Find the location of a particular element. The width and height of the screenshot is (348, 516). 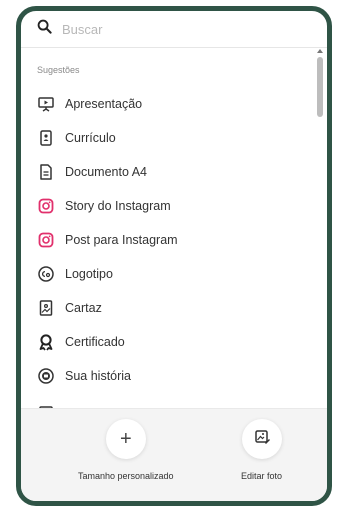

logo-icon is located at coordinates (46, 274).